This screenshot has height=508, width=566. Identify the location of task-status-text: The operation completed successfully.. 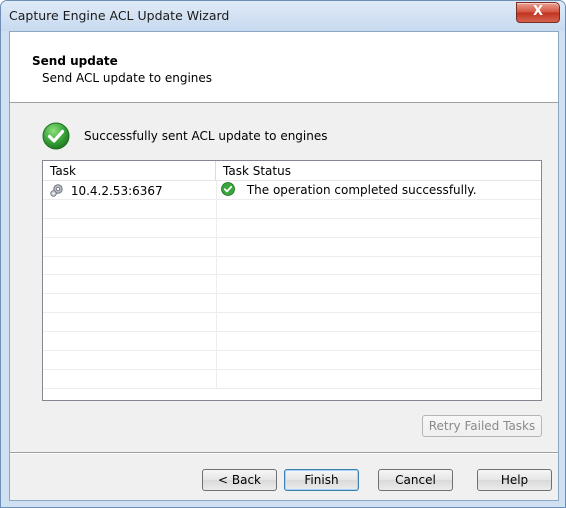
(361, 190).